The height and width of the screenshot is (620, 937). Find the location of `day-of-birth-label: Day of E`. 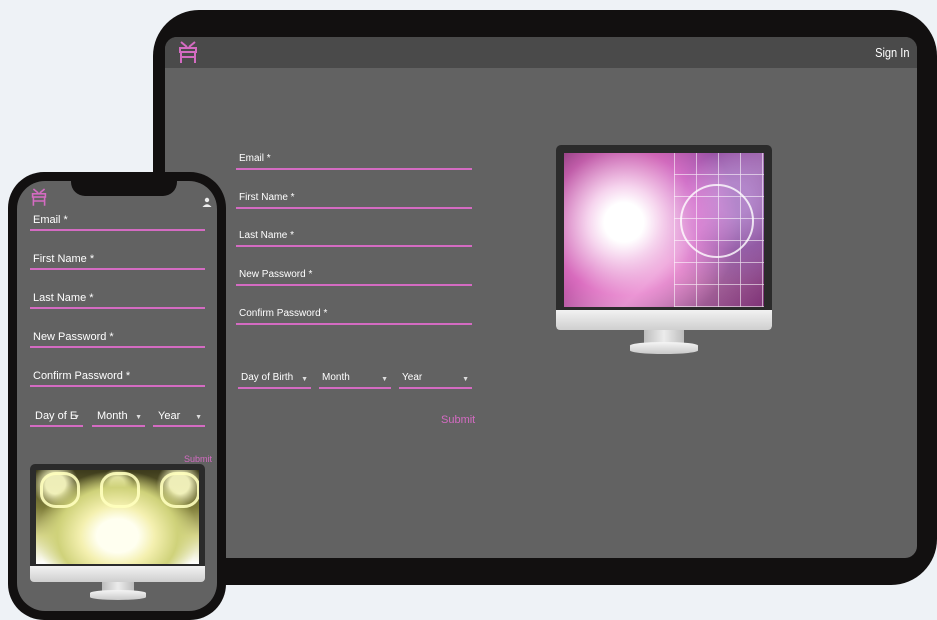

day-of-birth-label: Day of E is located at coordinates (56, 416).